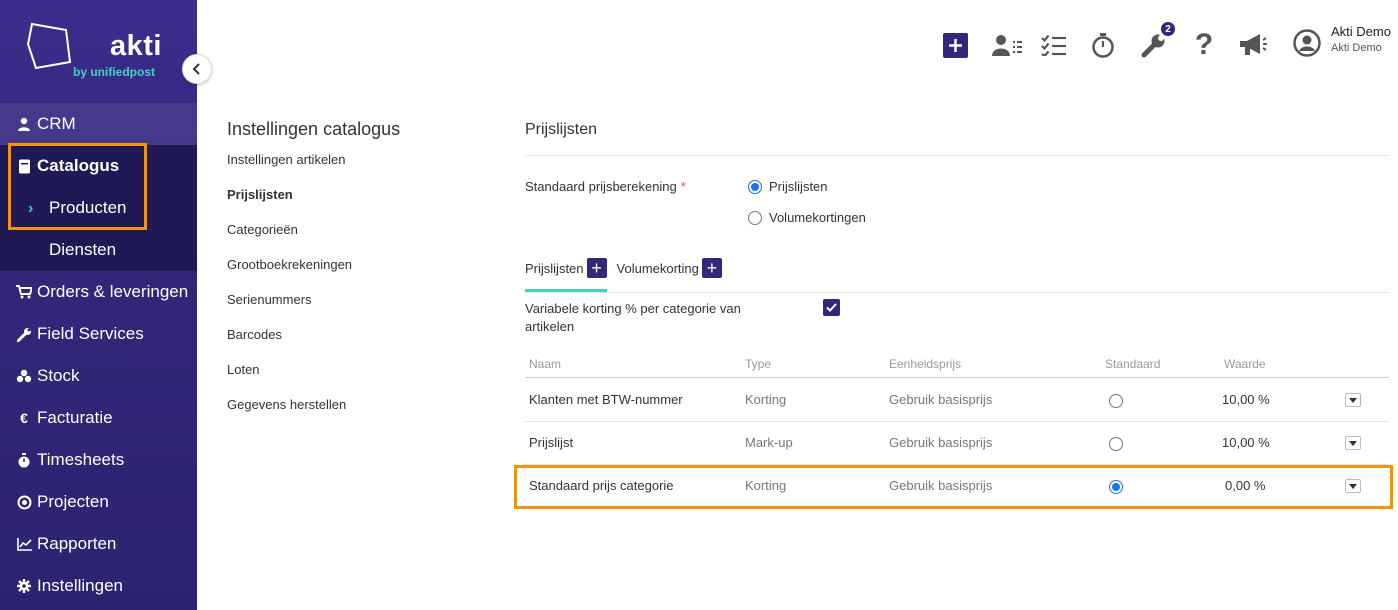 The width and height of the screenshot is (1398, 610). What do you see at coordinates (289, 169) in the screenshot?
I see `settings-item-artikelen: Instellingen artikelen` at bounding box center [289, 169].